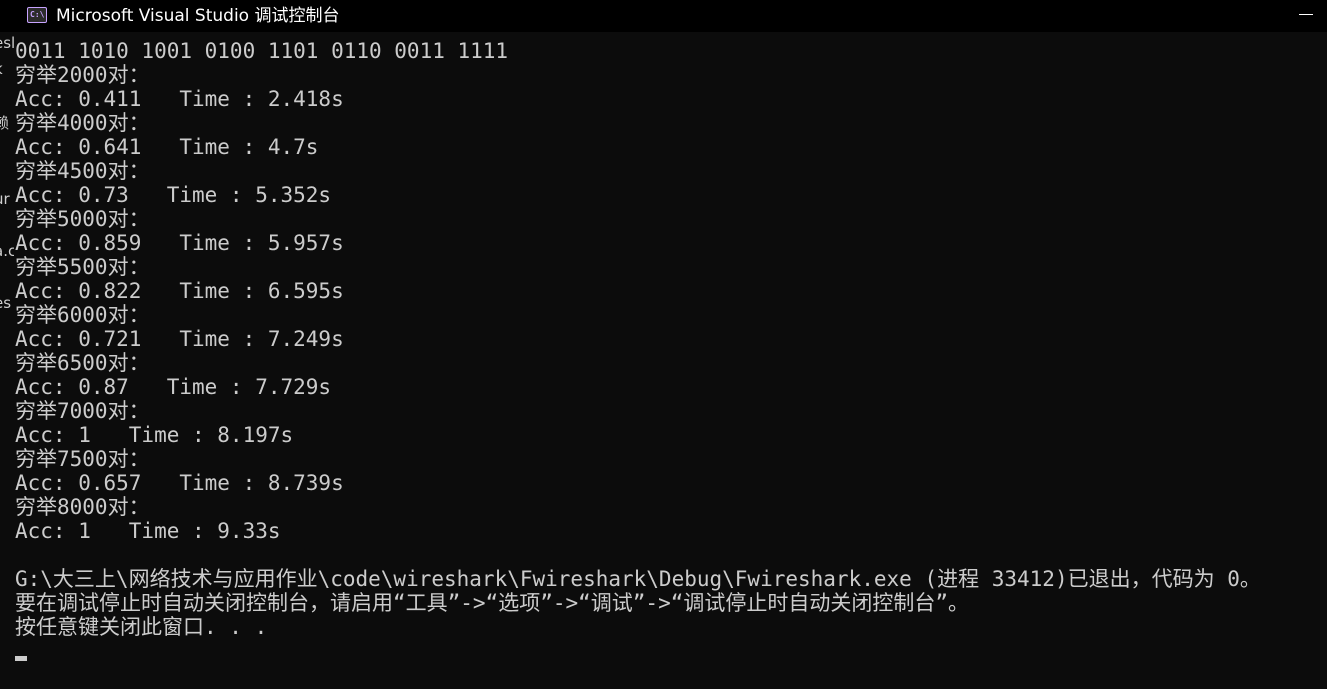  Describe the element at coordinates (173, 387) in the screenshot. I see `console-line: Acc: 0.87 Time : 7.729s` at that location.